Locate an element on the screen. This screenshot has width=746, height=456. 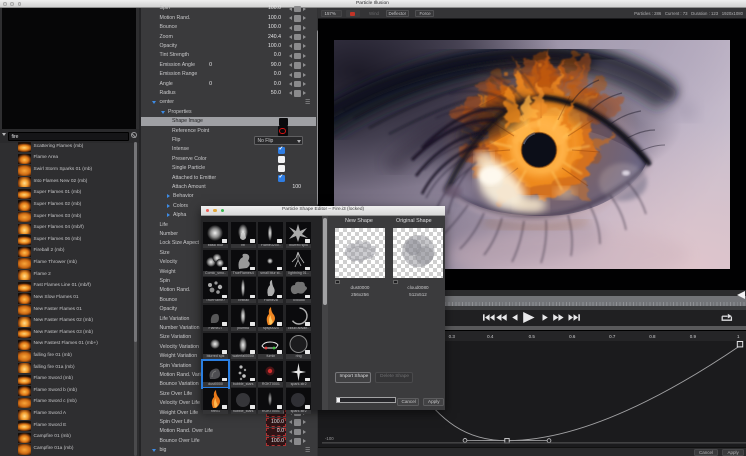
svg-text: -100 is located at coordinates (329, 438).